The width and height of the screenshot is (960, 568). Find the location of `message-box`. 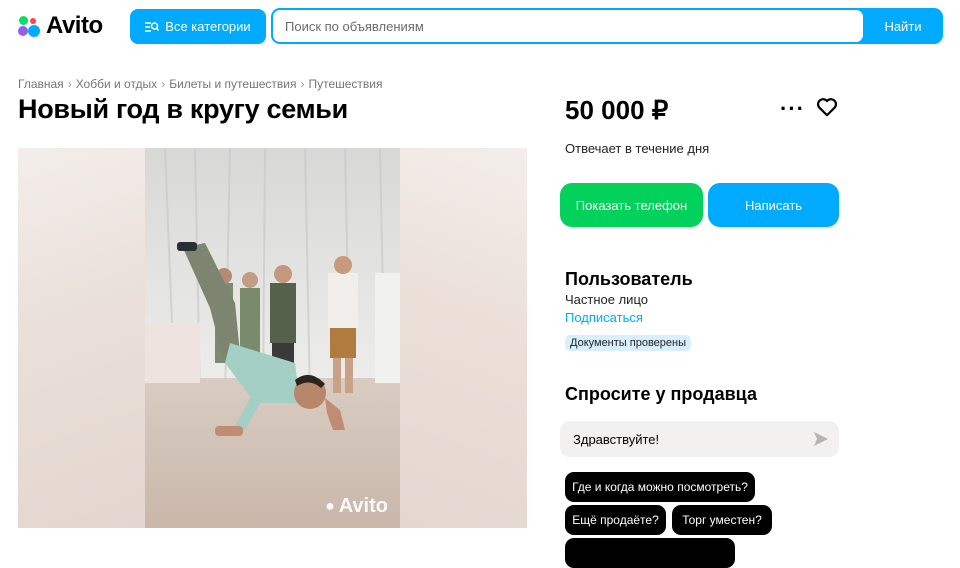

message-box is located at coordinates (699, 439).